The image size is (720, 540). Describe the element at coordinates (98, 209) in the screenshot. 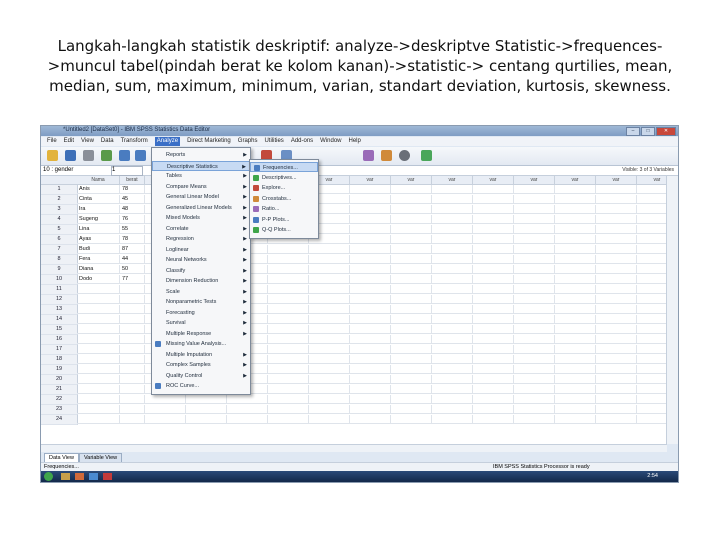

I see `table-cell: Ira` at that location.